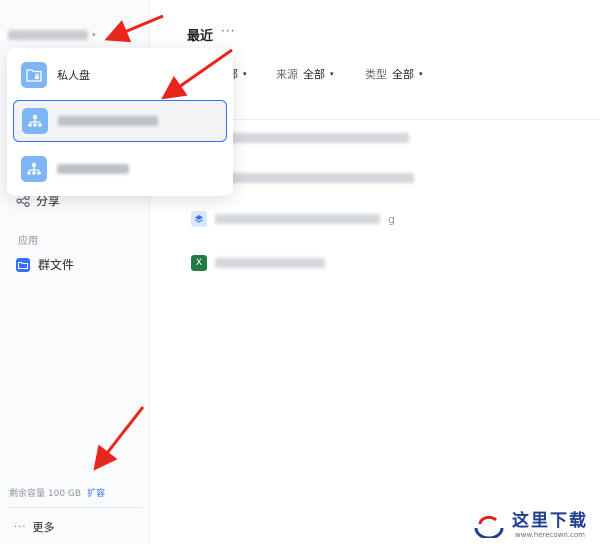 This screenshot has height=544, width=600. I want to click on folder-icon, so click(23, 264).